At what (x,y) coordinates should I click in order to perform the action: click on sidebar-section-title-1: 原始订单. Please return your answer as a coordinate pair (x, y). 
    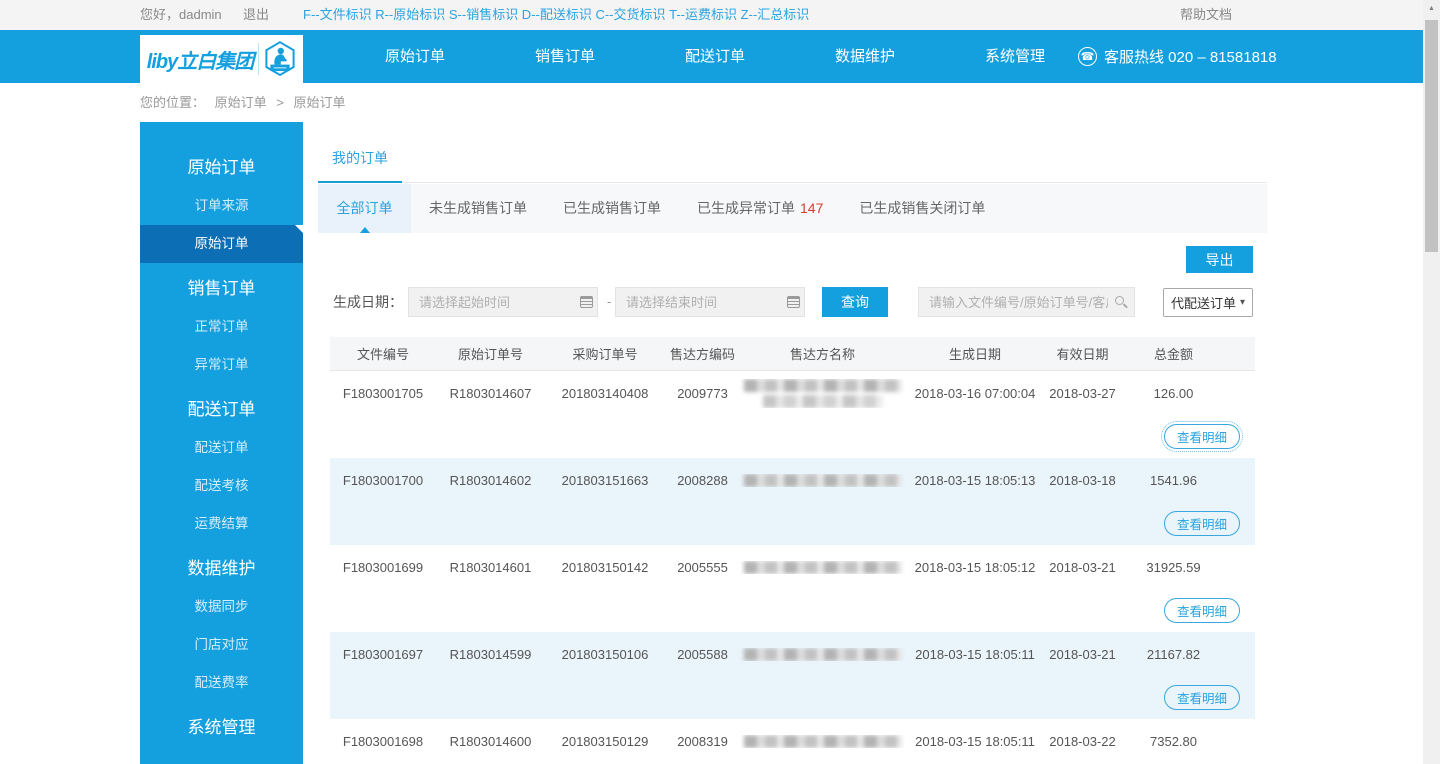
    Looking at the image, I should click on (221, 168).